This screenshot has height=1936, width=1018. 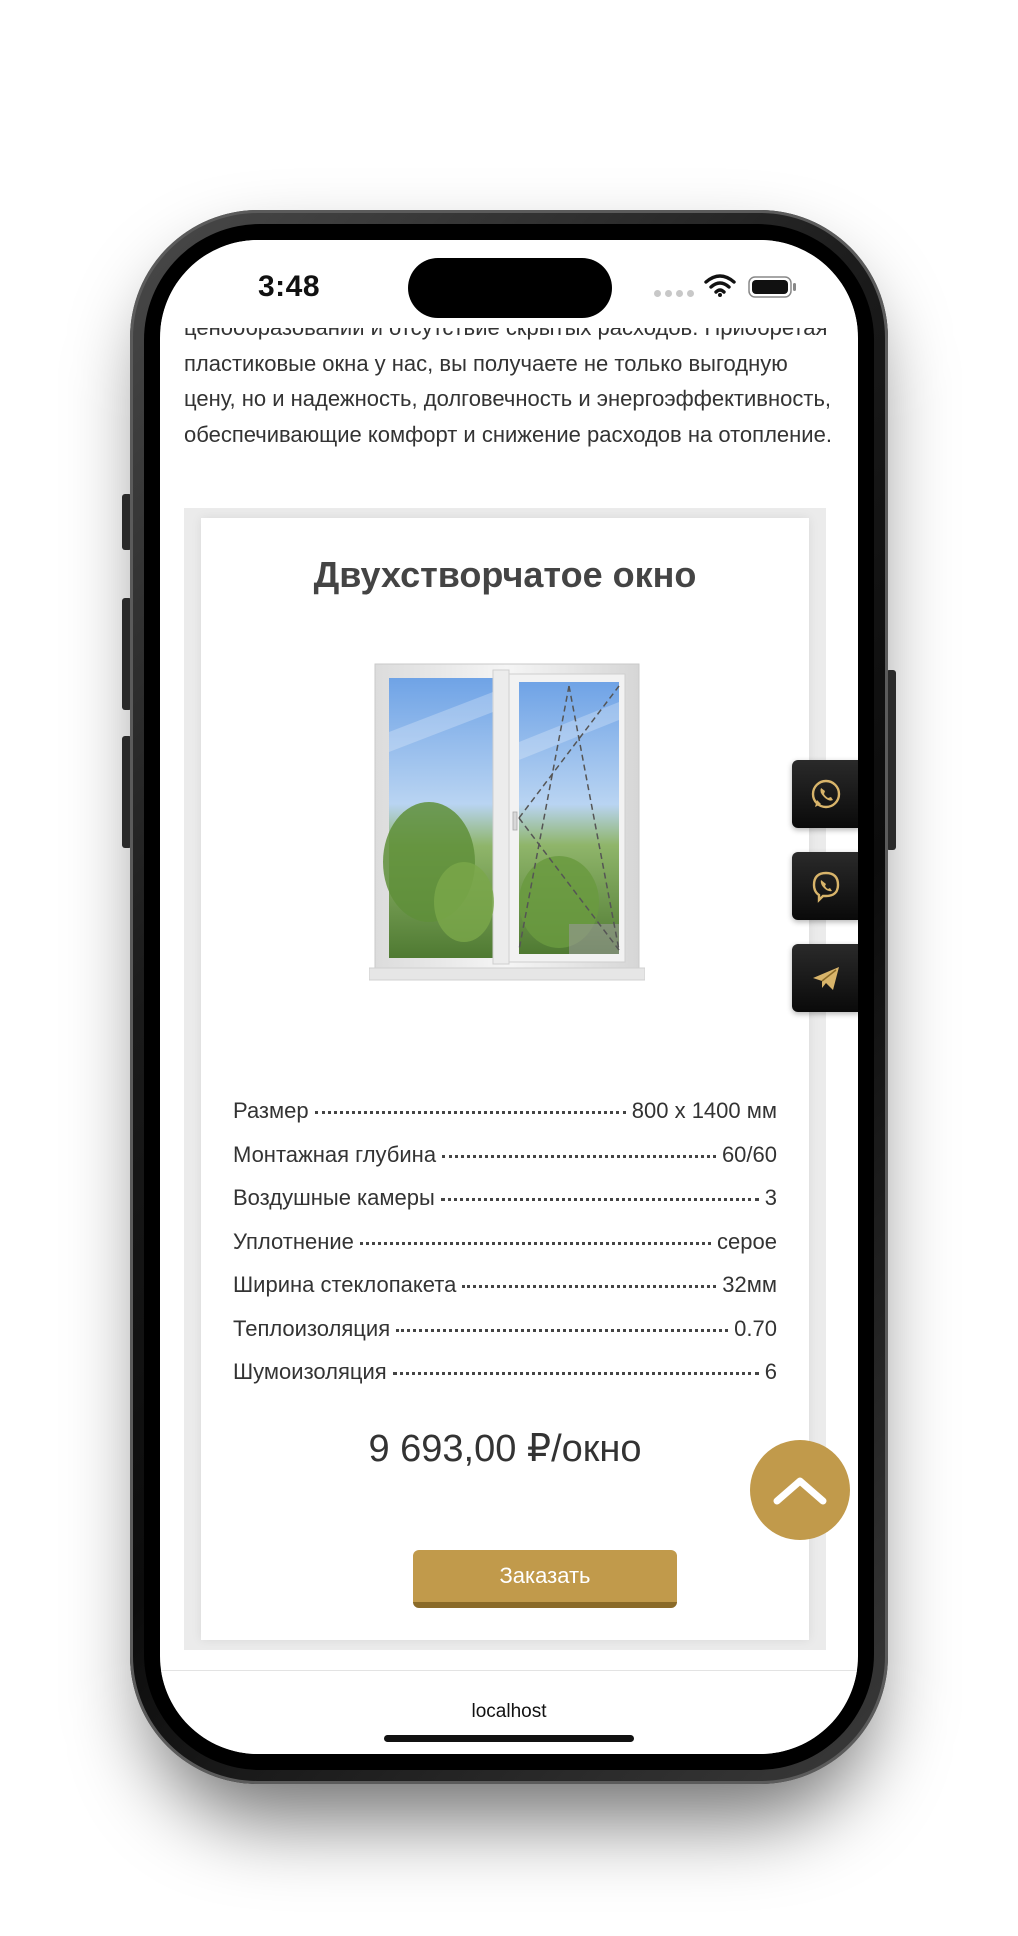 I want to click on browser-address-bar: localhost, so click(x=509, y=1712).